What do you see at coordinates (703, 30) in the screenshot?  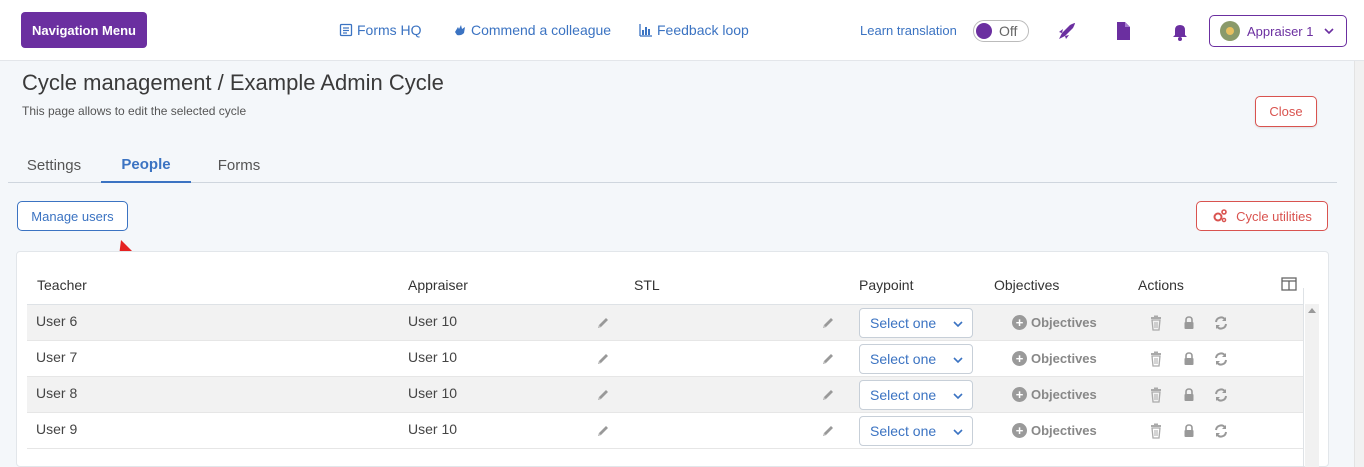 I see `feedback-loop-label: Feedback loop` at bounding box center [703, 30].